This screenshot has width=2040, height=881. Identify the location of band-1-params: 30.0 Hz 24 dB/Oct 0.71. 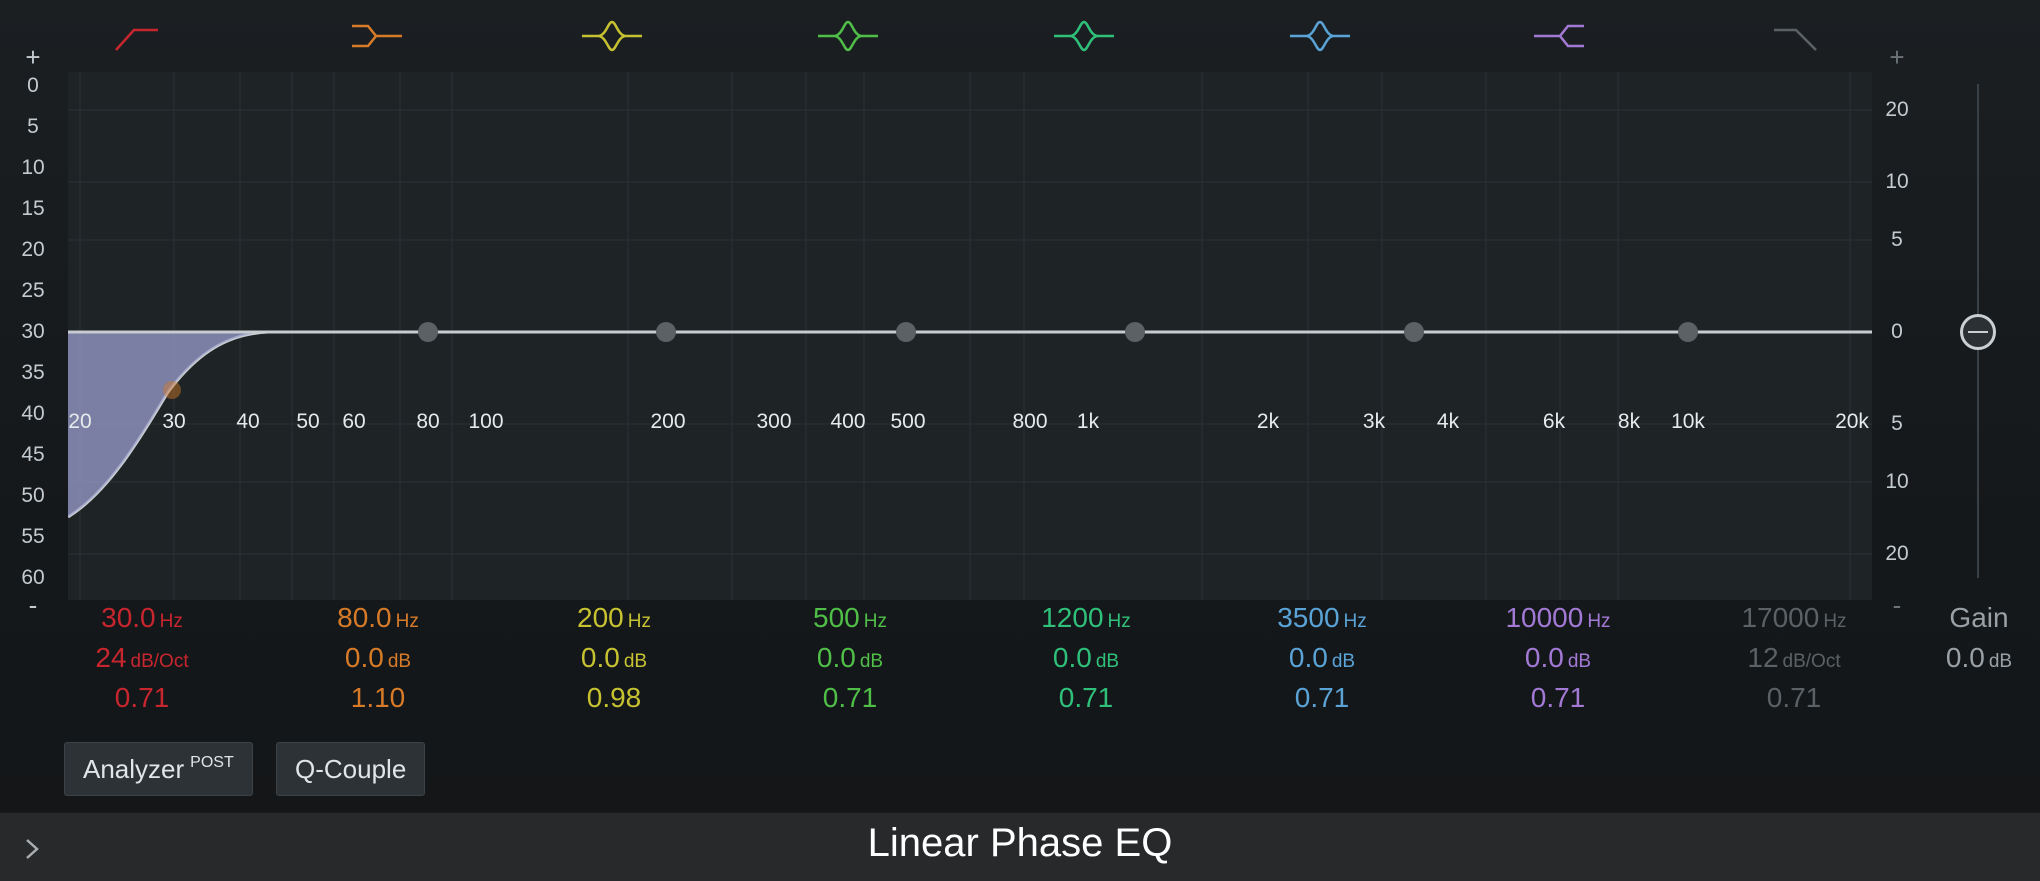
(142, 664).